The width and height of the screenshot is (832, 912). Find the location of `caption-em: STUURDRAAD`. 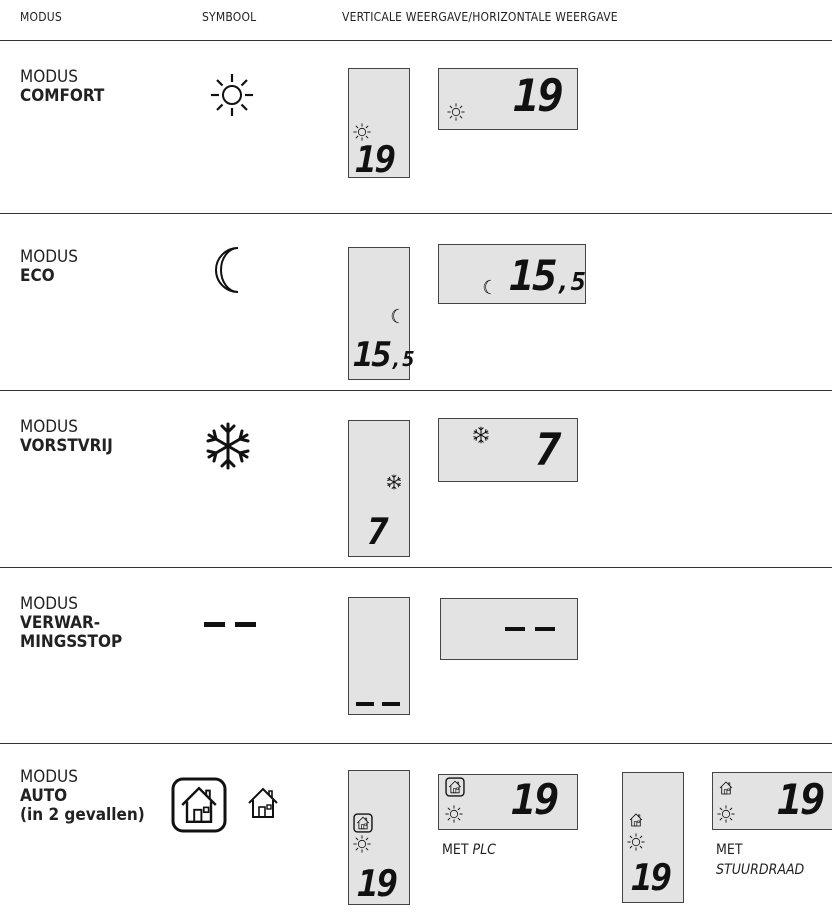

caption-em: STUURDRAAD is located at coordinates (760, 870).